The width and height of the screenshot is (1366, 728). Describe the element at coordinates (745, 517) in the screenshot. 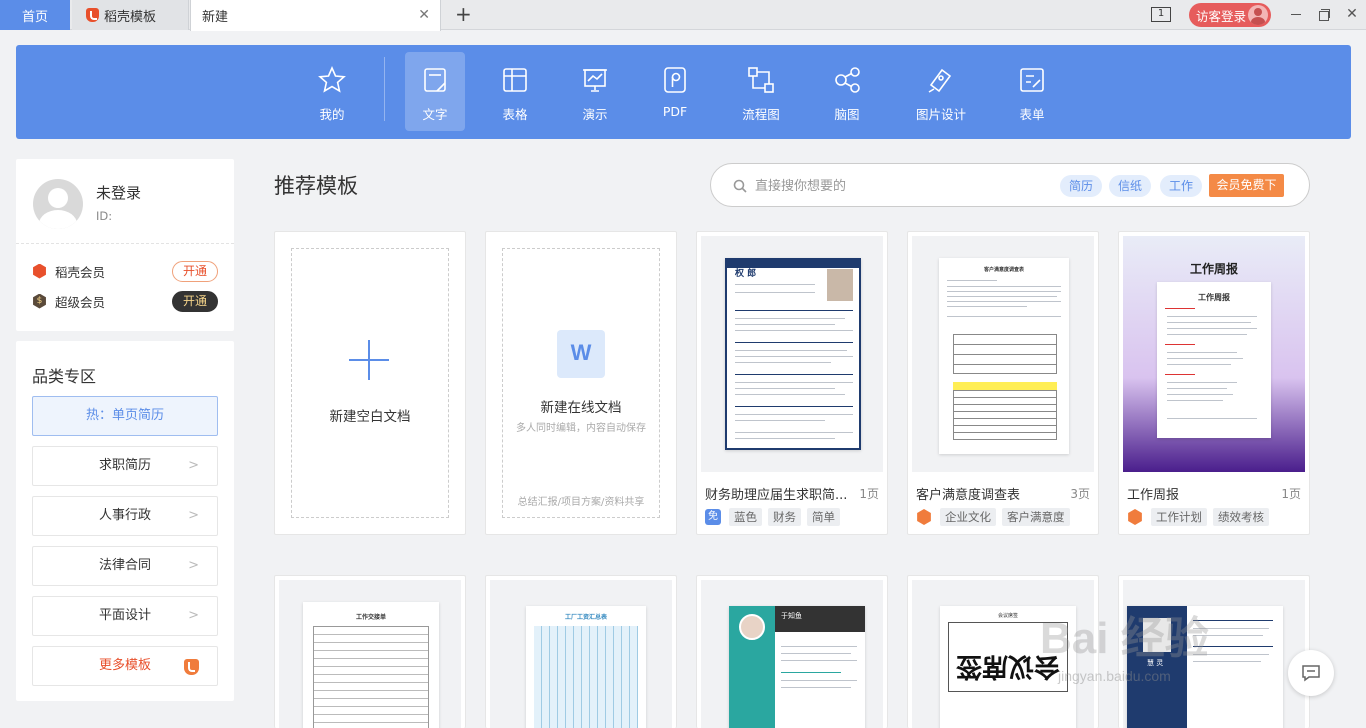

I see `template-tag: 蓝色` at that location.